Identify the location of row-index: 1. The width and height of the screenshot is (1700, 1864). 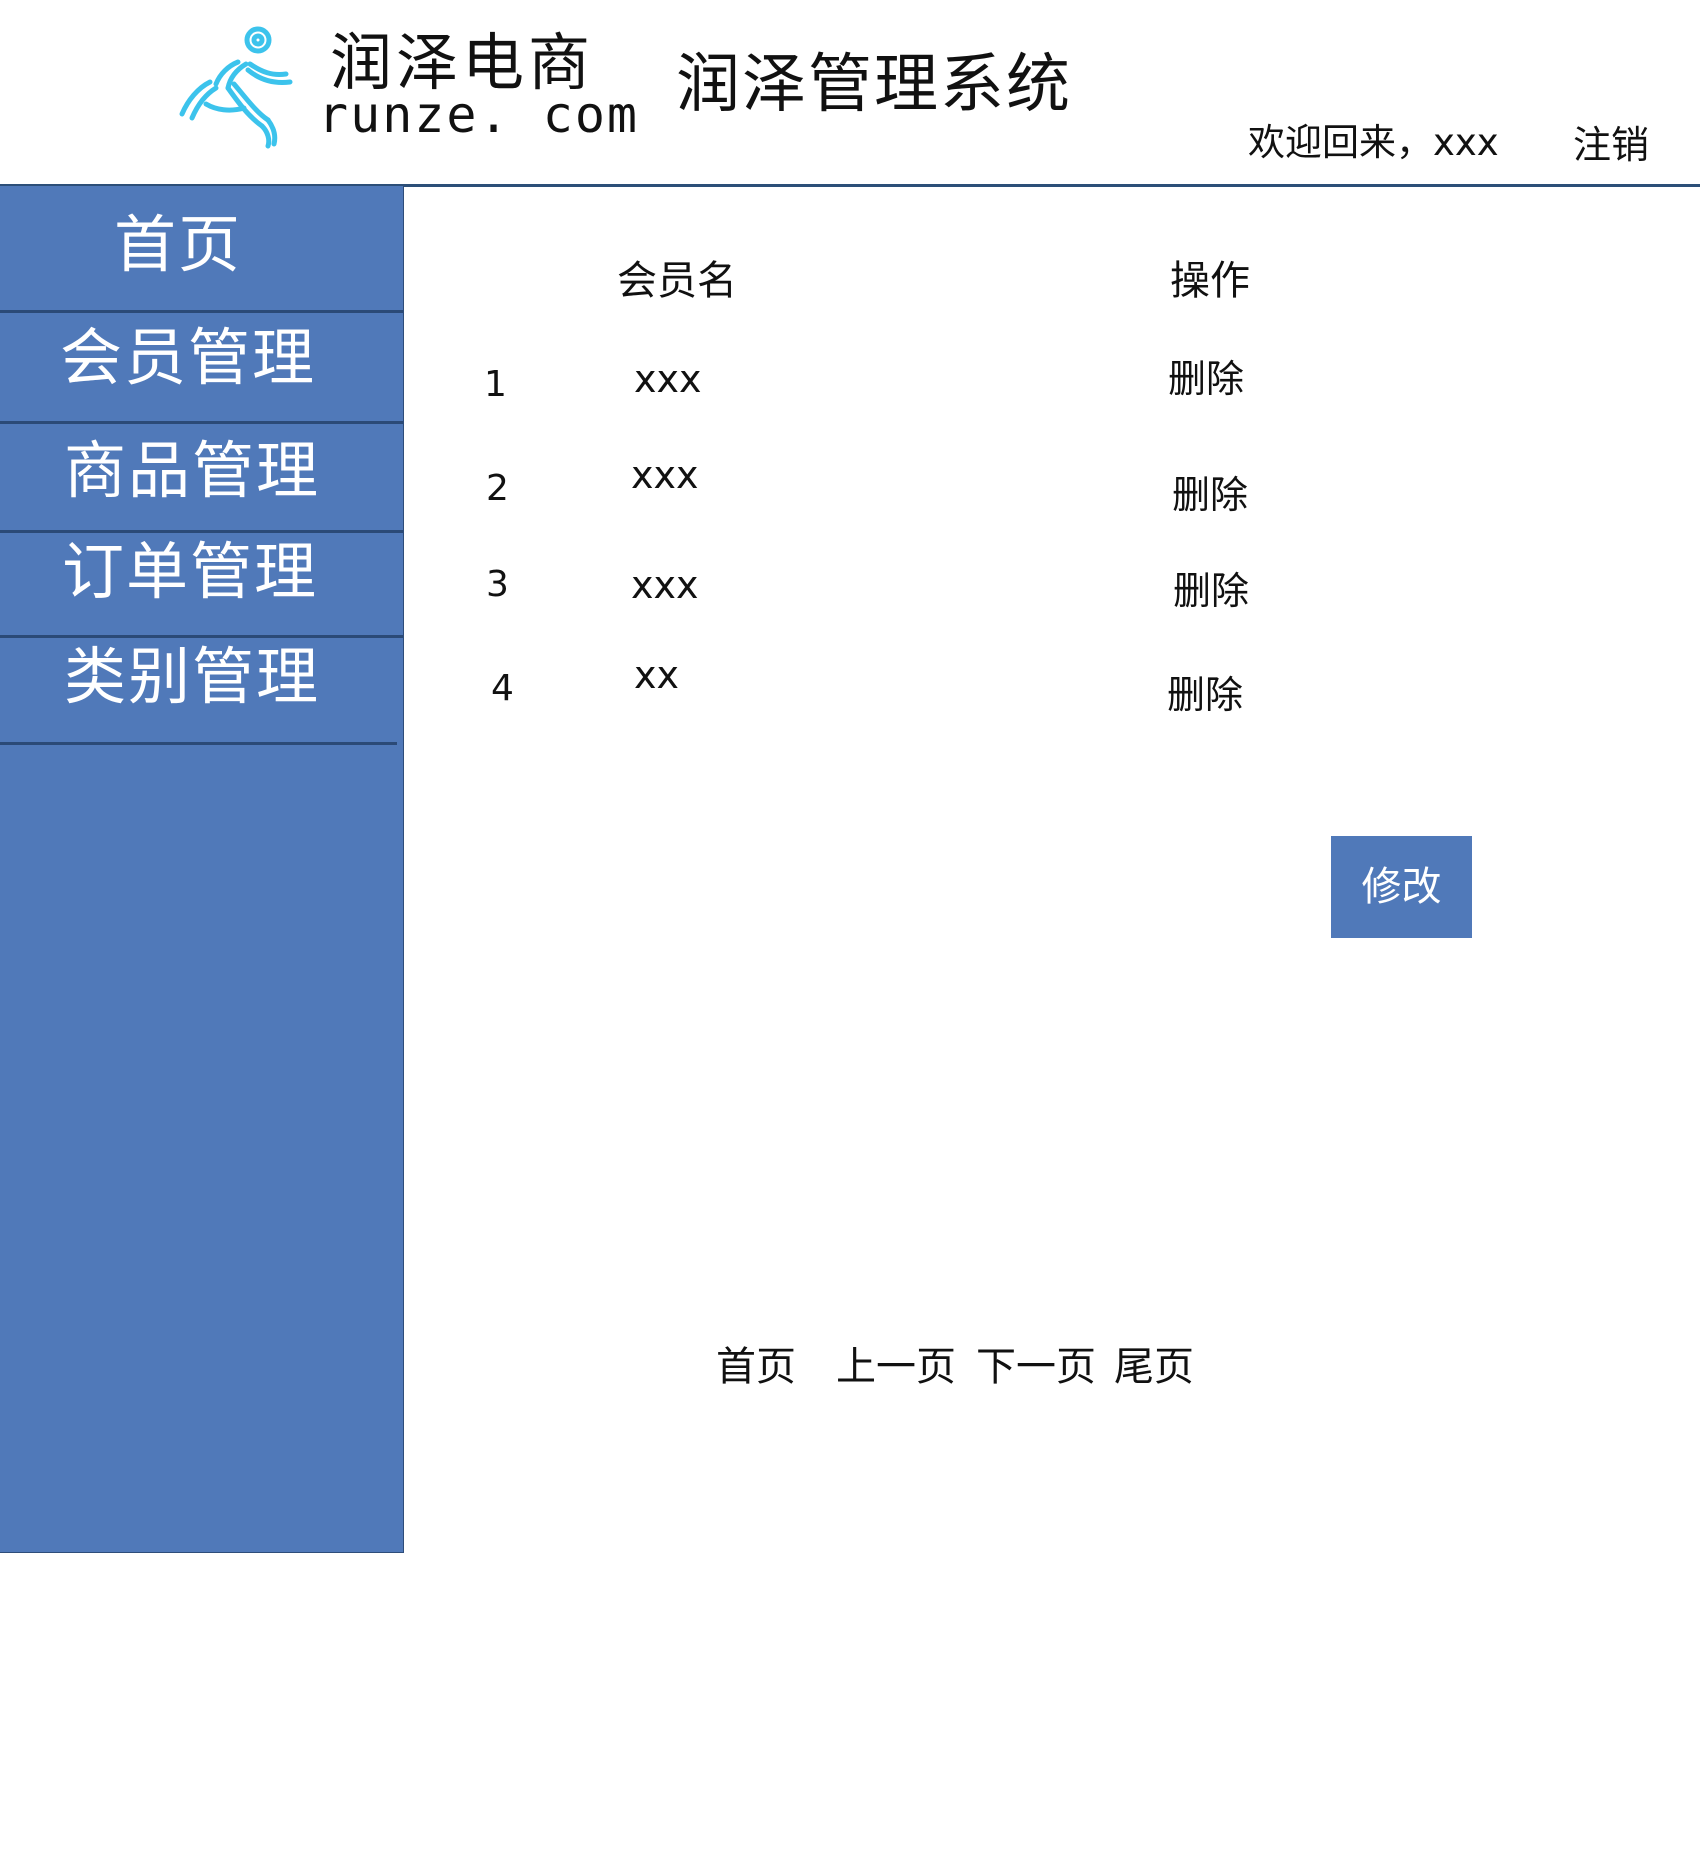
(495, 384).